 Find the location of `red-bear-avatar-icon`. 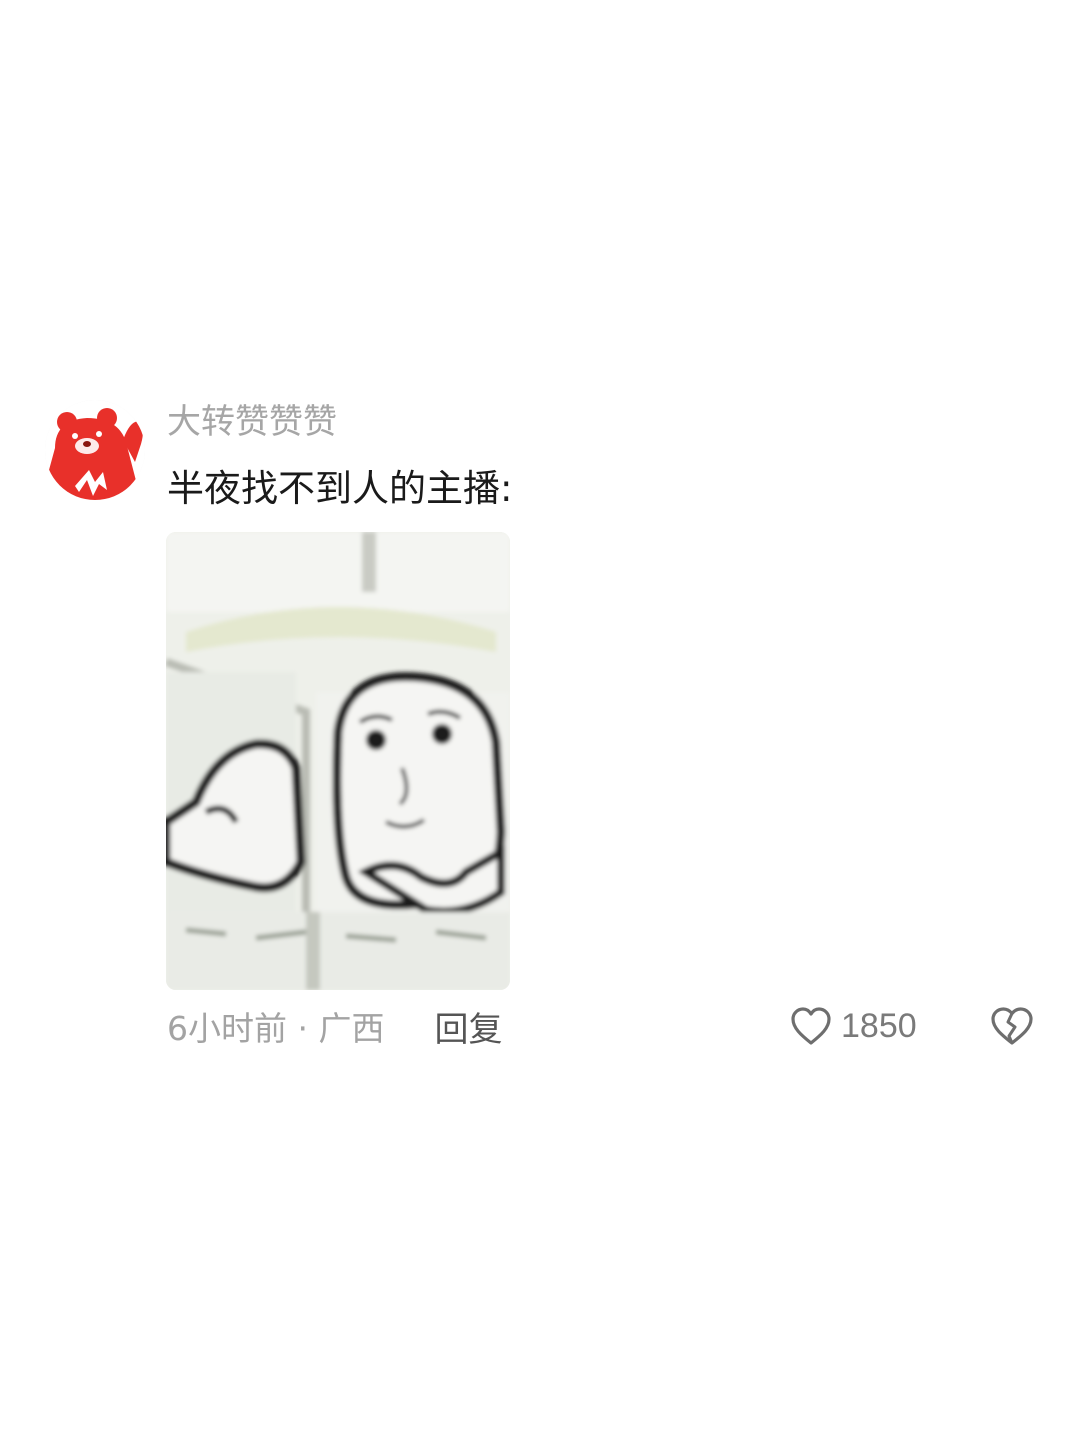

red-bear-avatar-icon is located at coordinates (95, 450).